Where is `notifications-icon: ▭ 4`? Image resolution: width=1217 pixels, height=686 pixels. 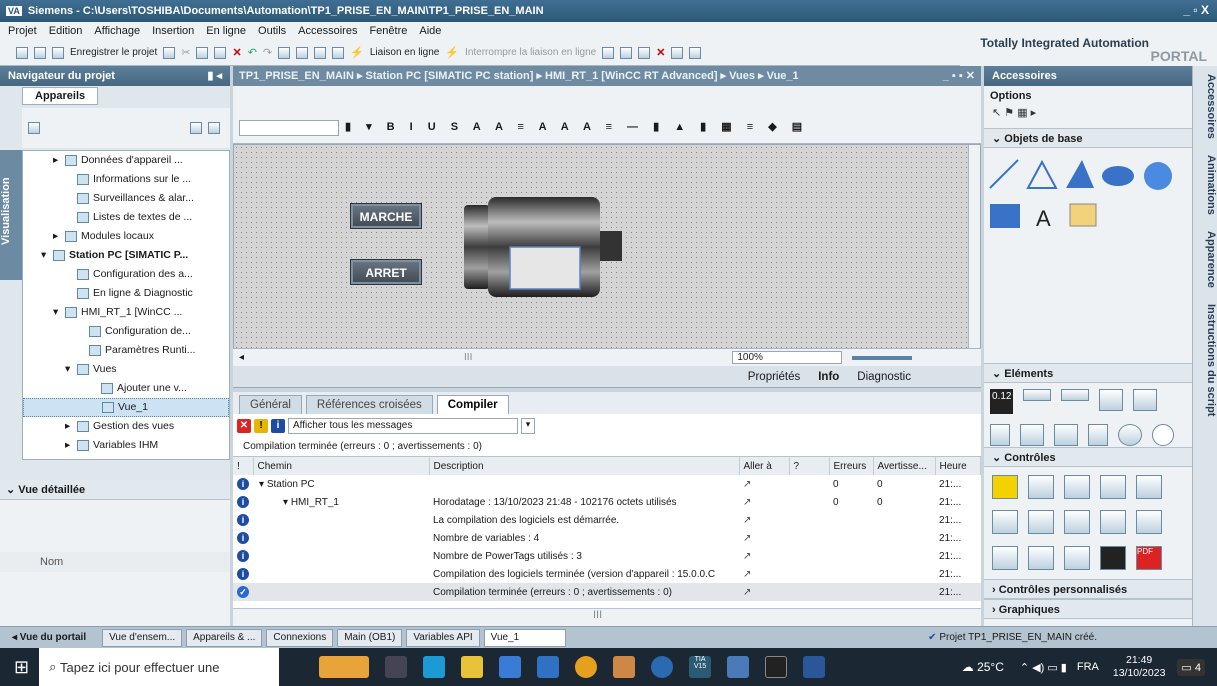
notifications-icon: ▭ 4 is located at coordinates (1191, 667).